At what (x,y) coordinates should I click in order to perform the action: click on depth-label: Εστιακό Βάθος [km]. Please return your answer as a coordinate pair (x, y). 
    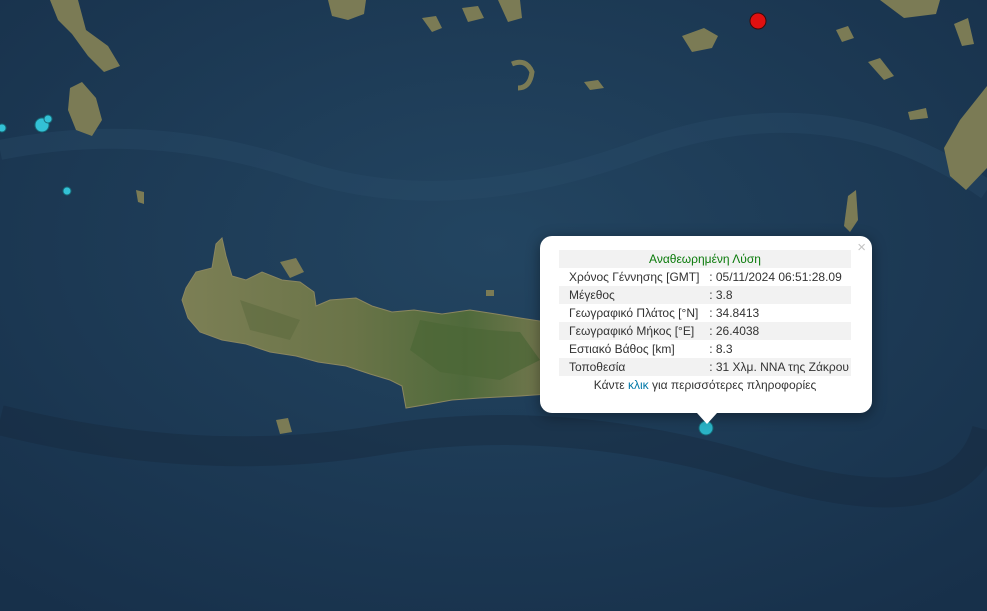
    Looking at the image, I should click on (622, 349).